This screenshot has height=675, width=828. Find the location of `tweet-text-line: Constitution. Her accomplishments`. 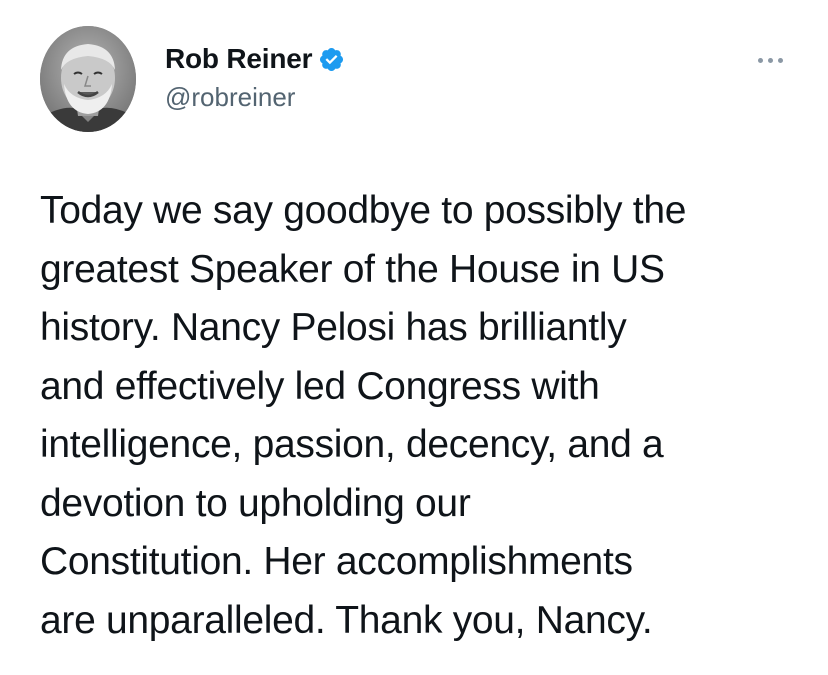

tweet-text-line: Constitution. Her accomplishments is located at coordinates (336, 561).